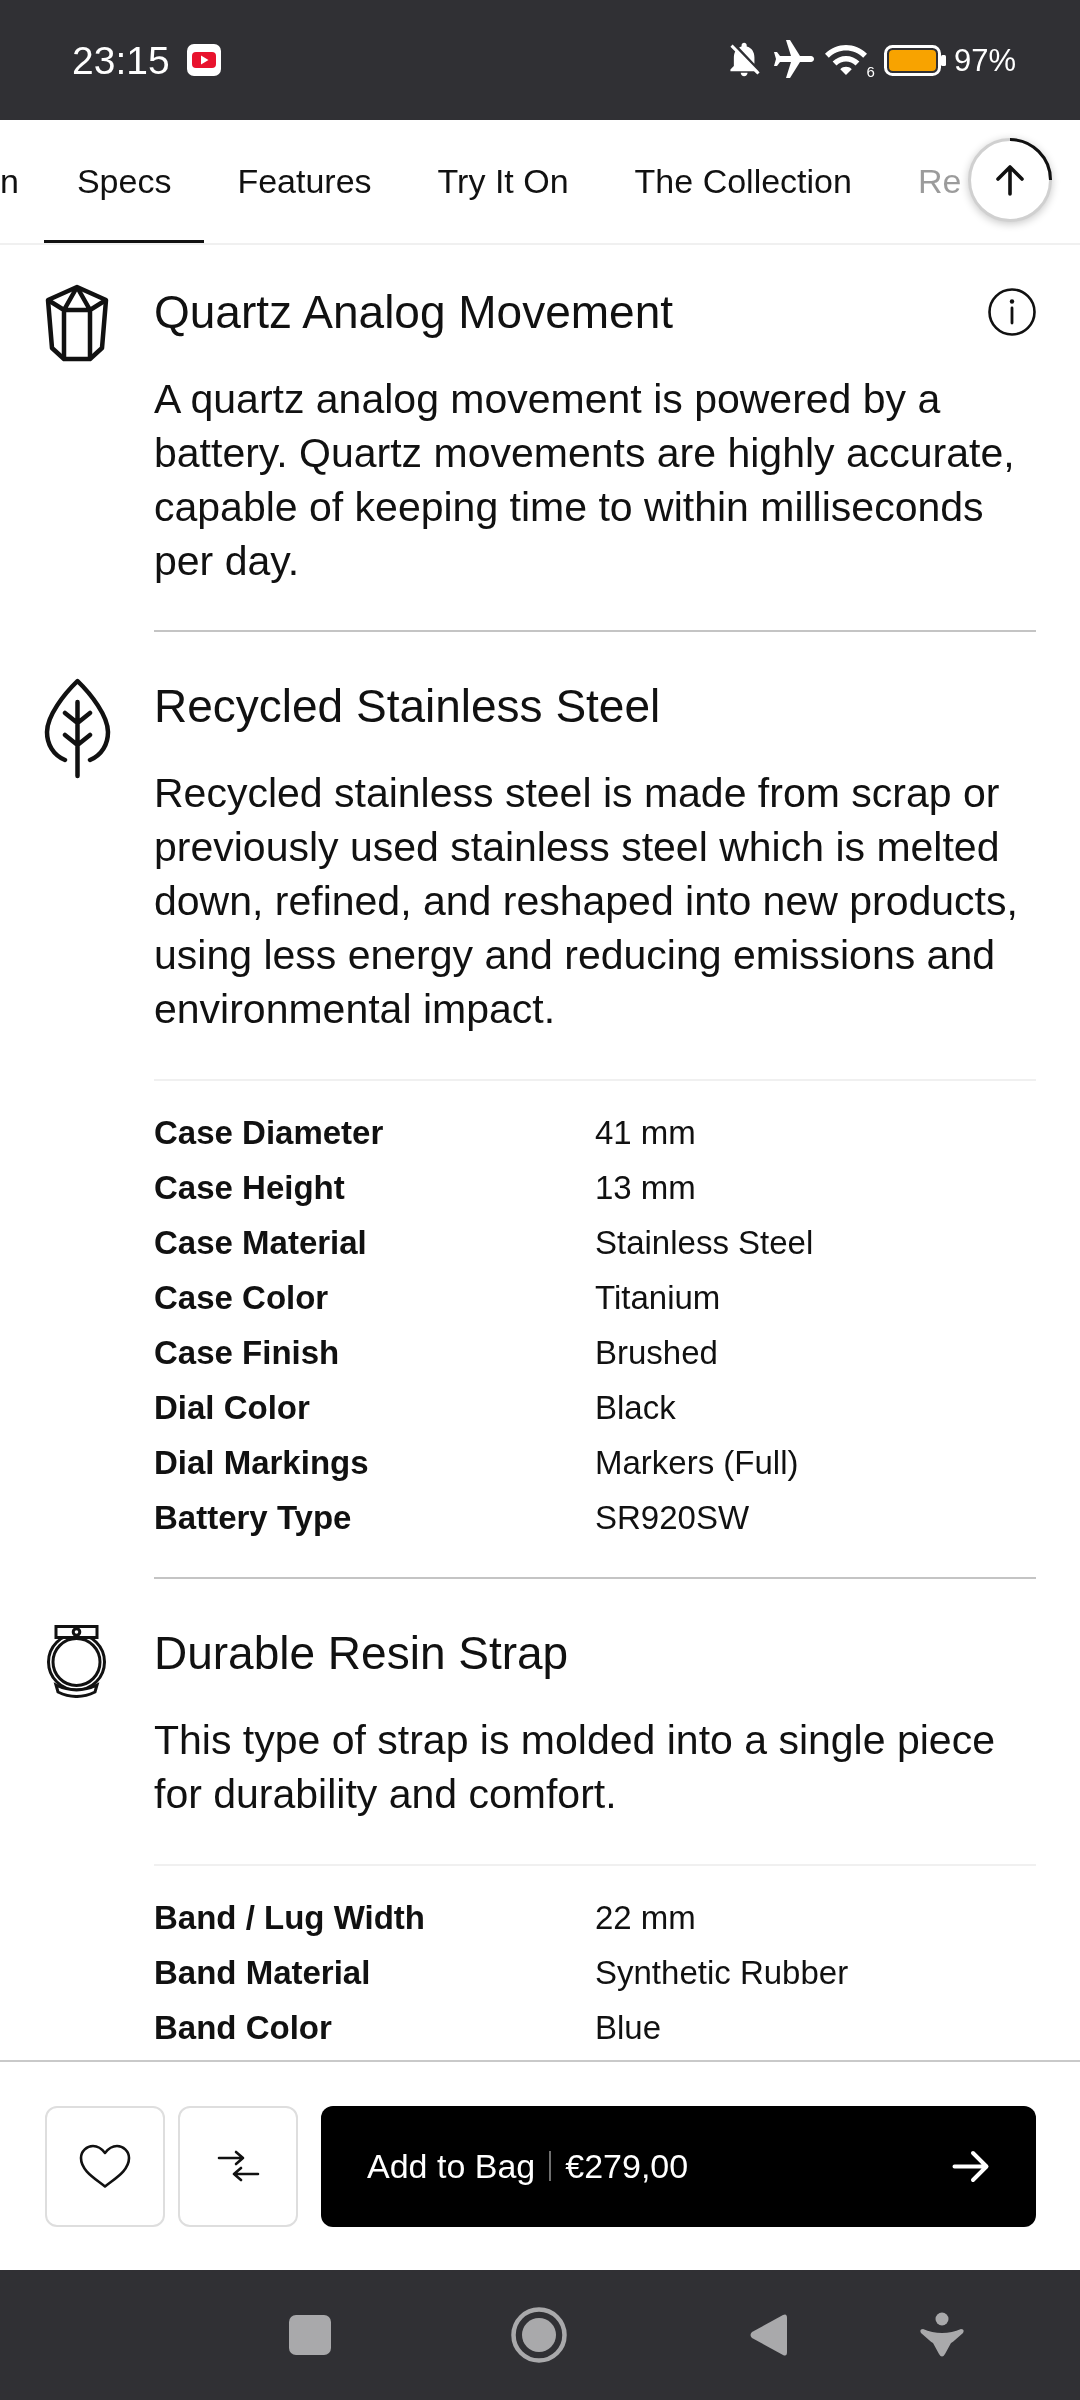 The height and width of the screenshot is (2400, 1080). What do you see at coordinates (263, 1973) in the screenshot?
I see `spec-label: Band Material` at bounding box center [263, 1973].